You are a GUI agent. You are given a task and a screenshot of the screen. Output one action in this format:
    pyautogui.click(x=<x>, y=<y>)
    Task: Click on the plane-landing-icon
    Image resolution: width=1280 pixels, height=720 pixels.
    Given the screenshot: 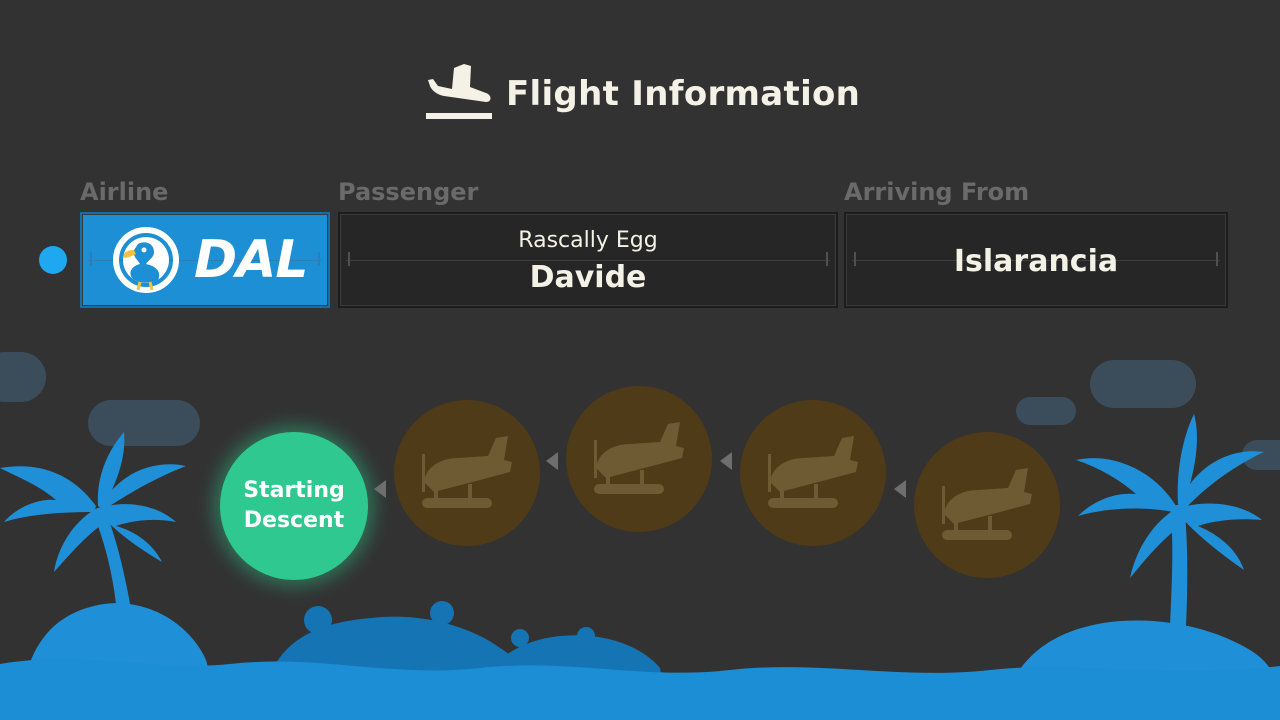 What is the action you would take?
    pyautogui.click(x=459, y=91)
    